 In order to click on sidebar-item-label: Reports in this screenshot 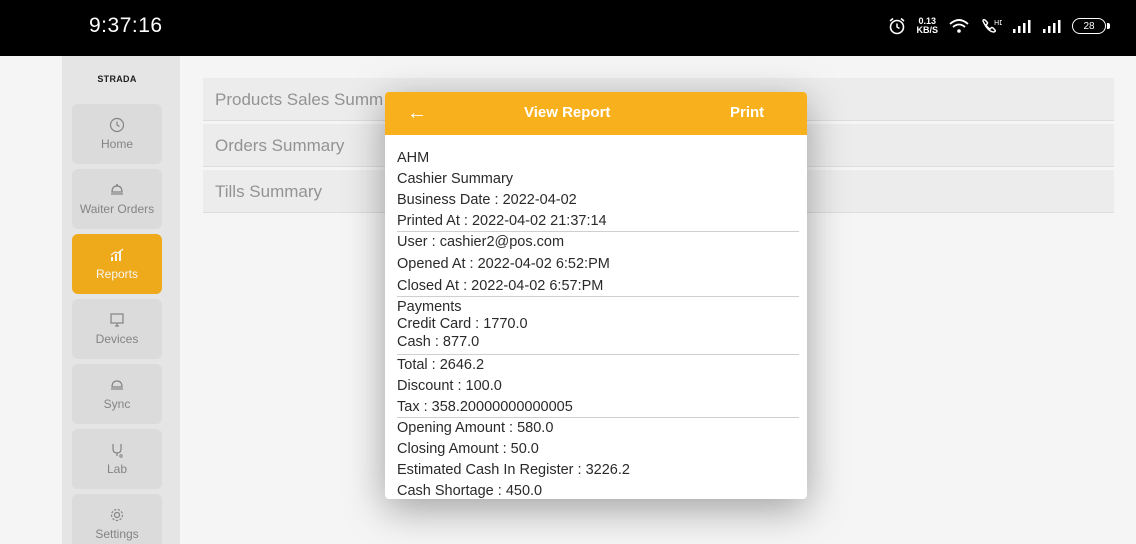, I will do `click(117, 274)`.